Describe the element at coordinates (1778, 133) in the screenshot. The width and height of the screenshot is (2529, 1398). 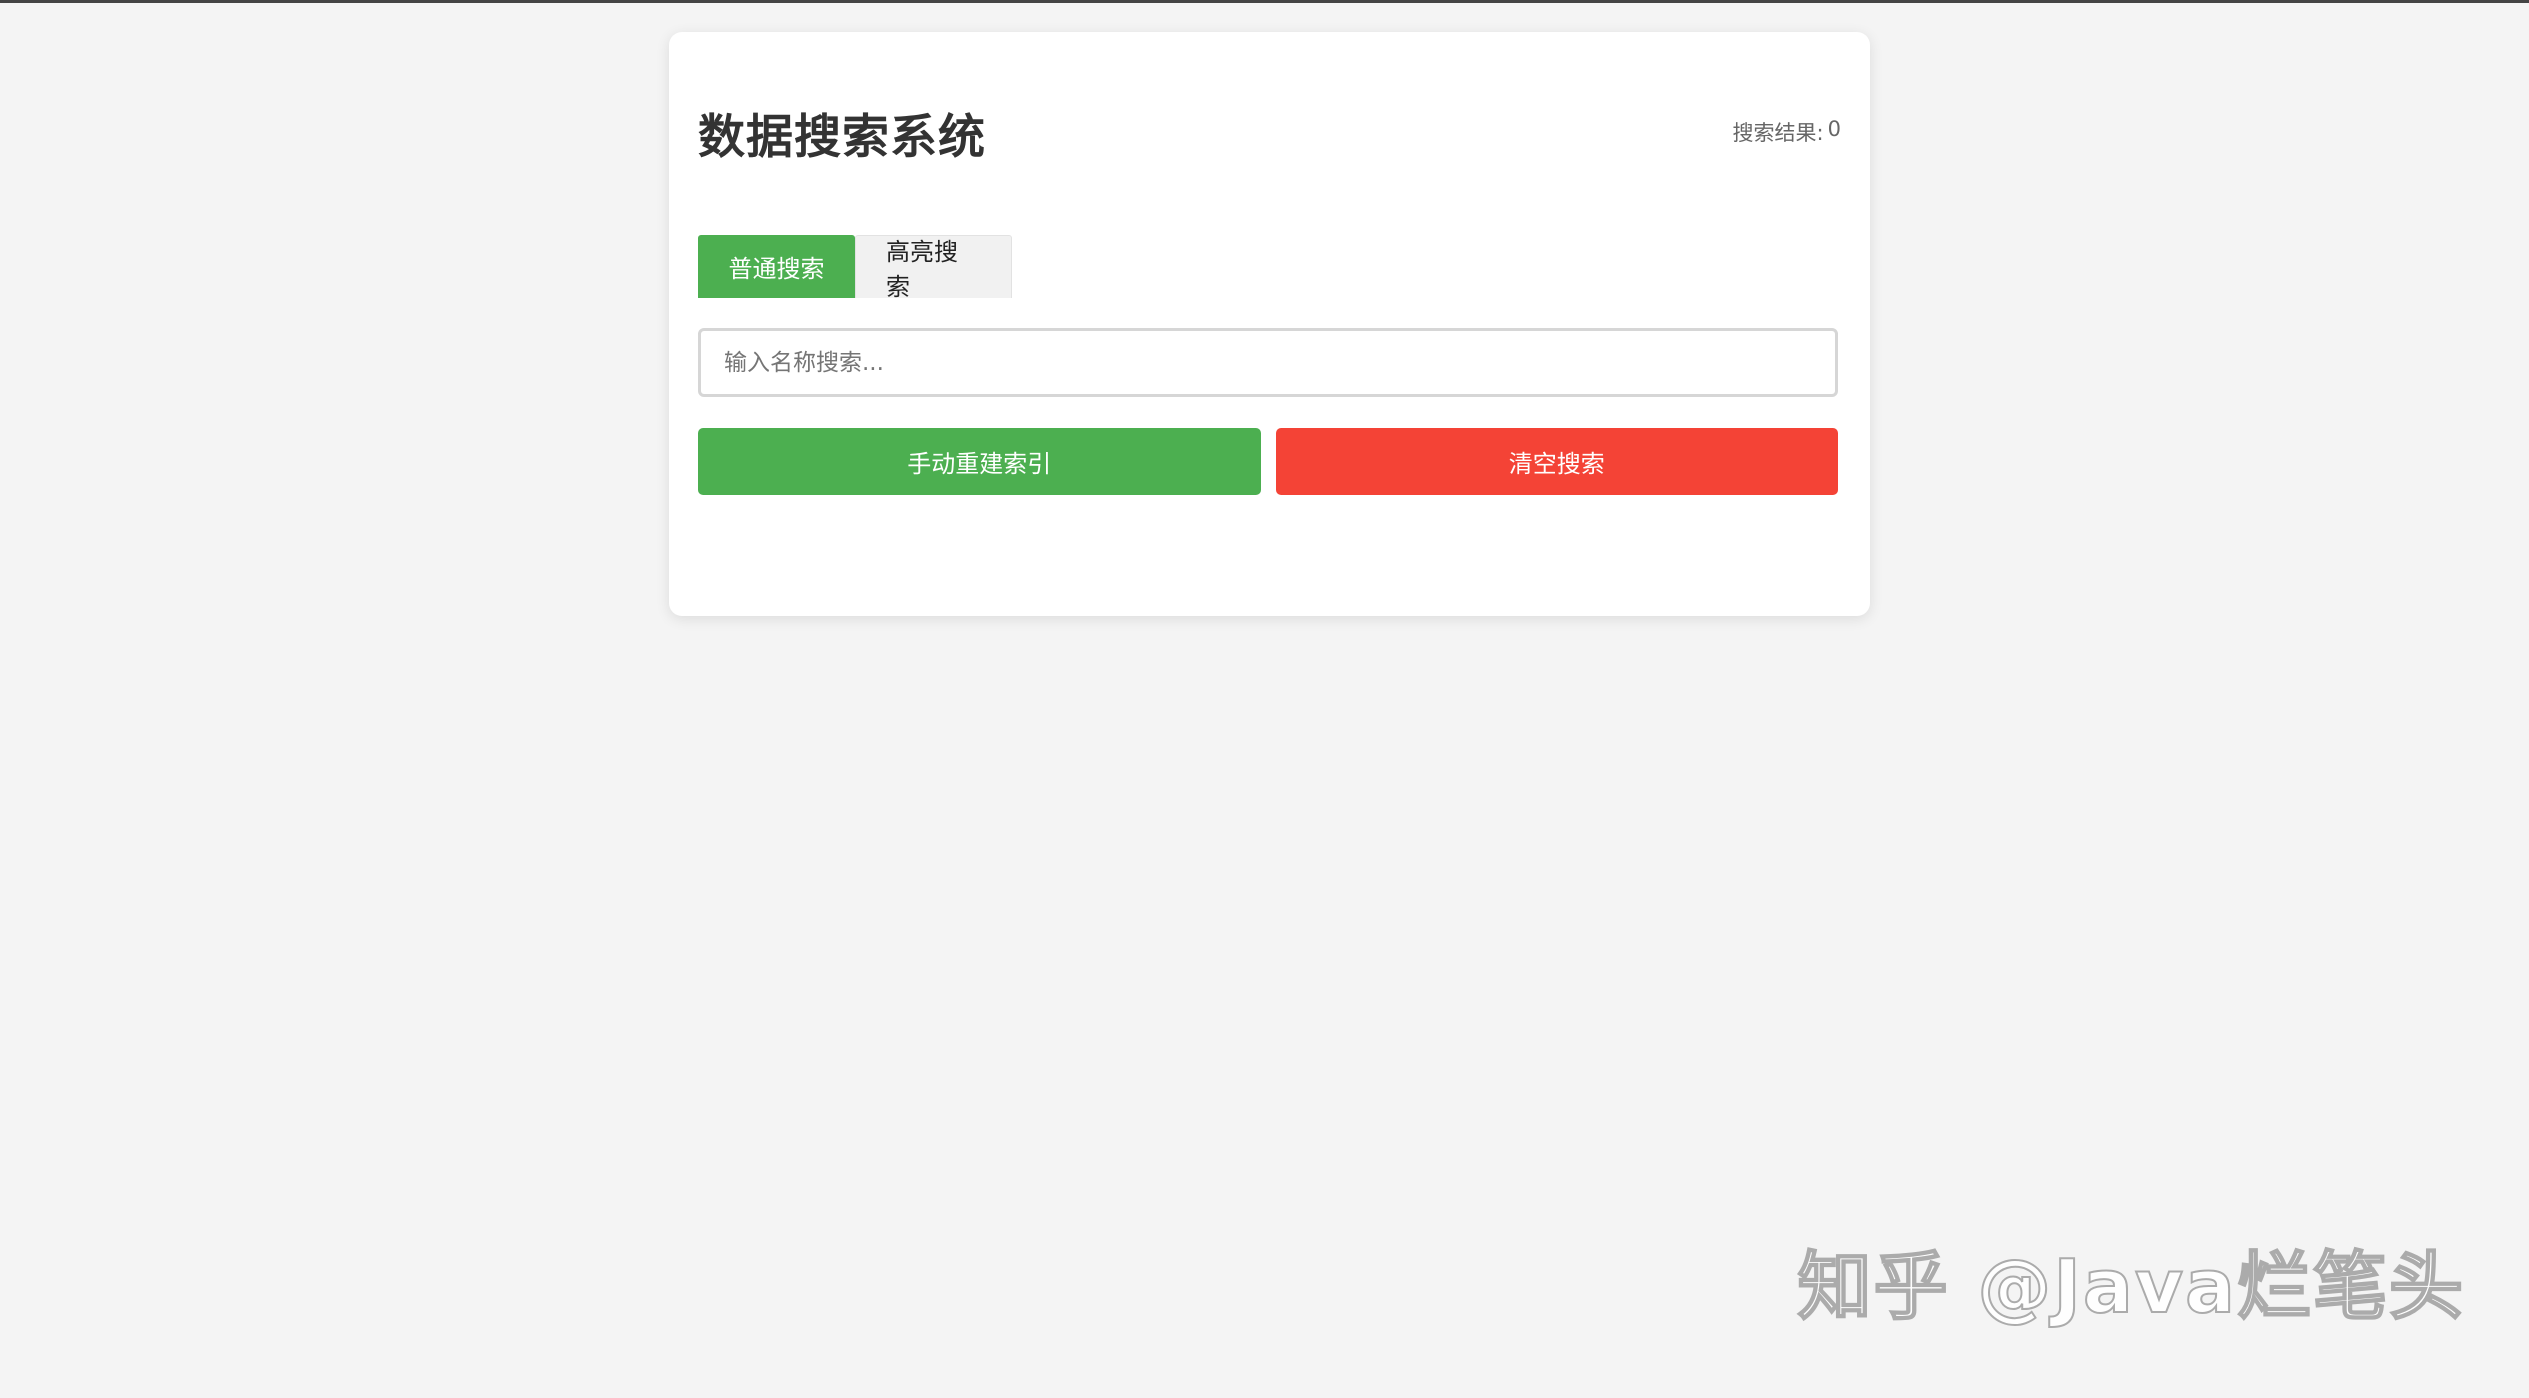
I see `result-count-label: 搜索结果:` at that location.